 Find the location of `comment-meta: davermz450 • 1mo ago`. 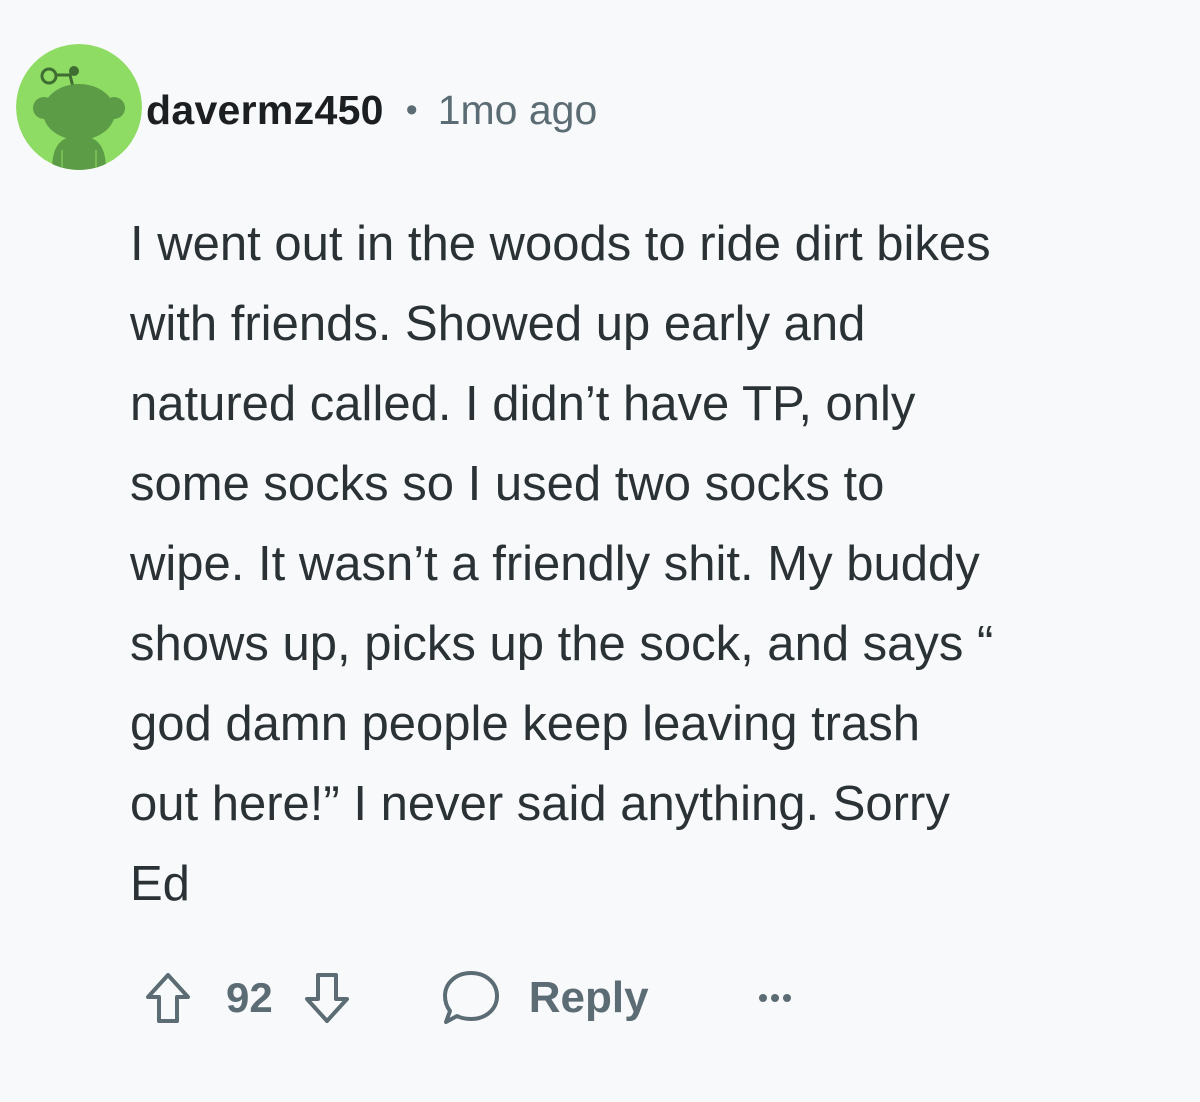

comment-meta: davermz450 • 1mo ago is located at coordinates (371, 110).